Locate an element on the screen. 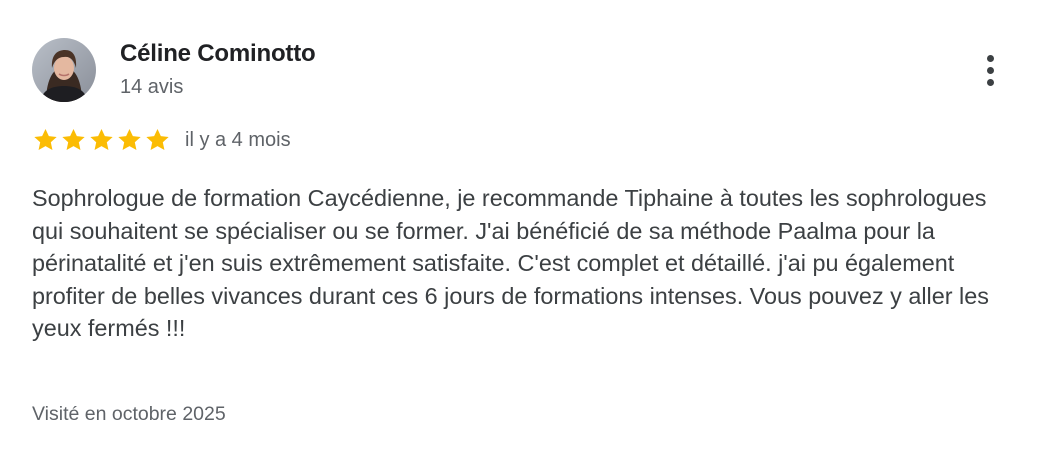 The width and height of the screenshot is (1045, 451). author-avatar is located at coordinates (64, 70).